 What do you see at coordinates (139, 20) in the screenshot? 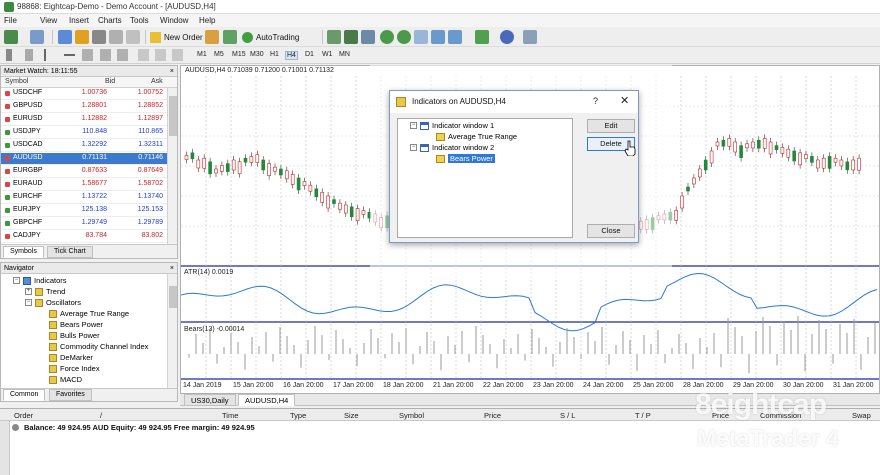
I see `menu-tools: Tools` at bounding box center [139, 20].